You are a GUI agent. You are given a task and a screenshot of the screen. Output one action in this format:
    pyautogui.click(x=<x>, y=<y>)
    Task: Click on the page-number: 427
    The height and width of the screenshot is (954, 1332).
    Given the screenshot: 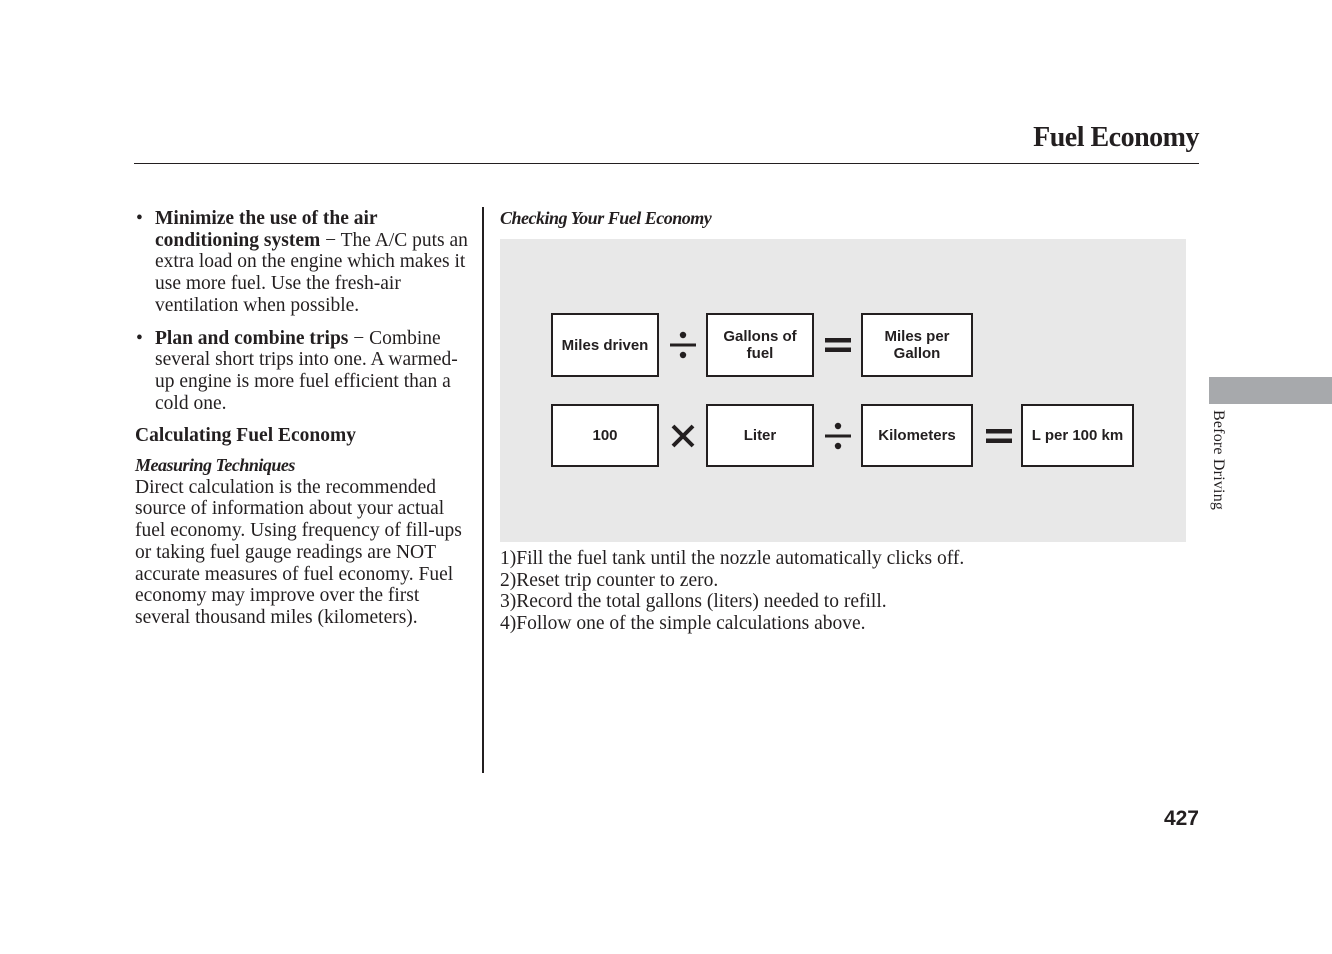 What is the action you would take?
    pyautogui.click(x=1181, y=818)
    